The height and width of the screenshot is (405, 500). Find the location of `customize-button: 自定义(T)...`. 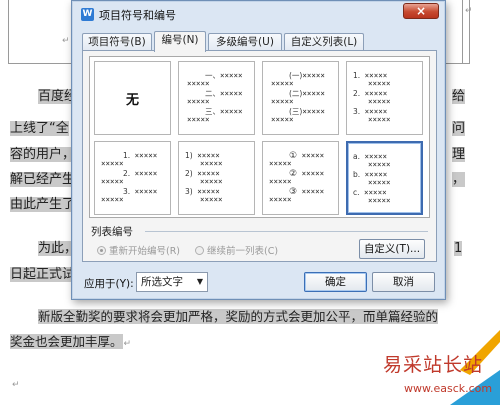

customize-button: 自定义(T)... is located at coordinates (392, 249).